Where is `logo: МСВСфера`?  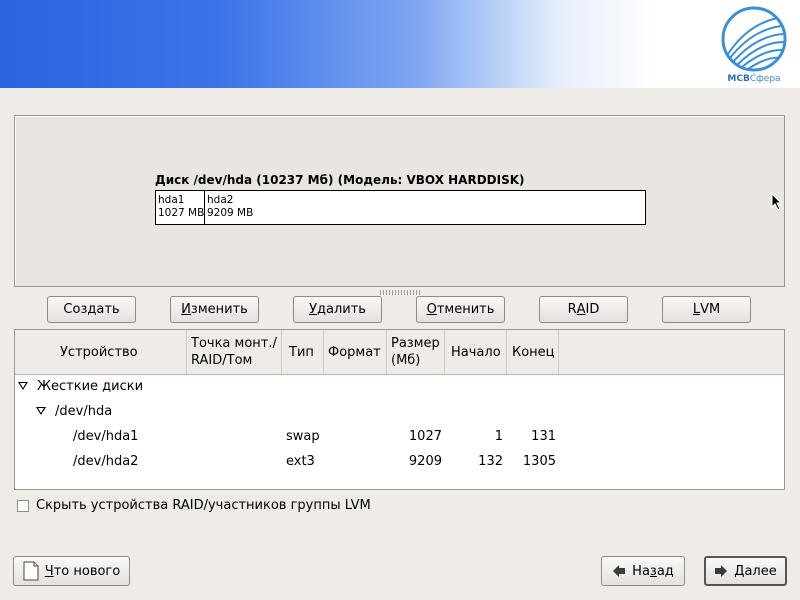
logo: МСВСфера is located at coordinates (754, 46).